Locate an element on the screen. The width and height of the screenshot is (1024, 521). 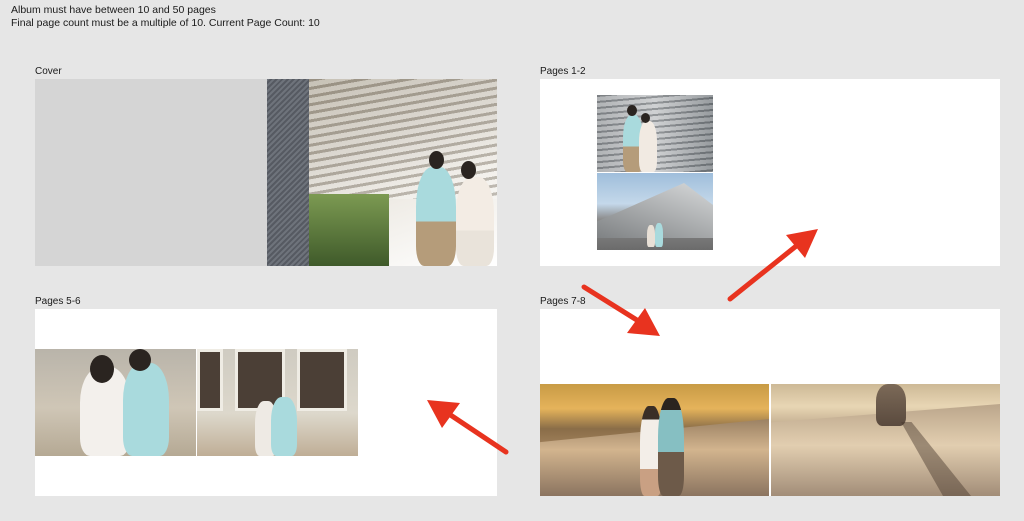
pages-1-2-photo-top is located at coordinates (655, 133).